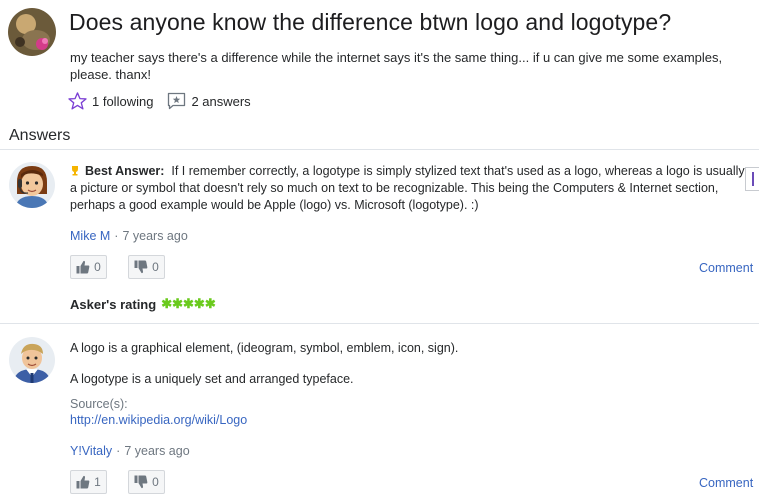 Image resolution: width=759 pixels, height=499 pixels. I want to click on rating-stars: ✱ ✱ ✱ ✱ ✱, so click(188, 304).